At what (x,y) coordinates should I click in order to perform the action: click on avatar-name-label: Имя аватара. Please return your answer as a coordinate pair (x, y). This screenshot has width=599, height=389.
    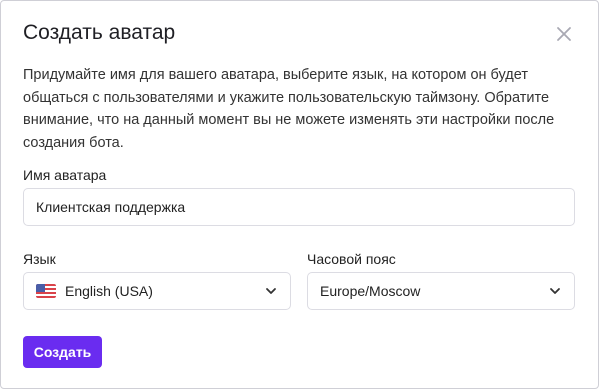
    Looking at the image, I should click on (65, 175).